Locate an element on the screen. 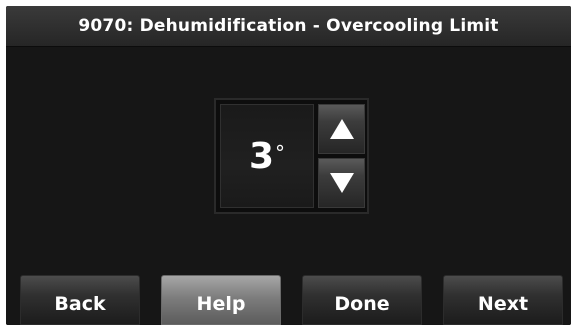  arrow-down-icon is located at coordinates (341, 183).